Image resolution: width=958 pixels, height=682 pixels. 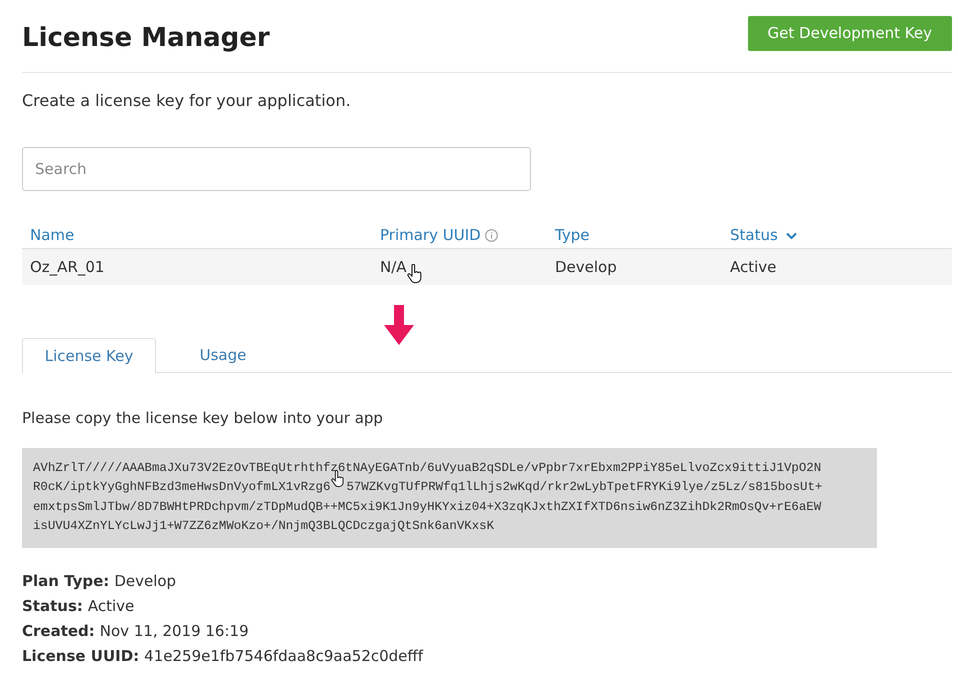 I want to click on get-development-key-button: Get Development Key, so click(x=850, y=33).